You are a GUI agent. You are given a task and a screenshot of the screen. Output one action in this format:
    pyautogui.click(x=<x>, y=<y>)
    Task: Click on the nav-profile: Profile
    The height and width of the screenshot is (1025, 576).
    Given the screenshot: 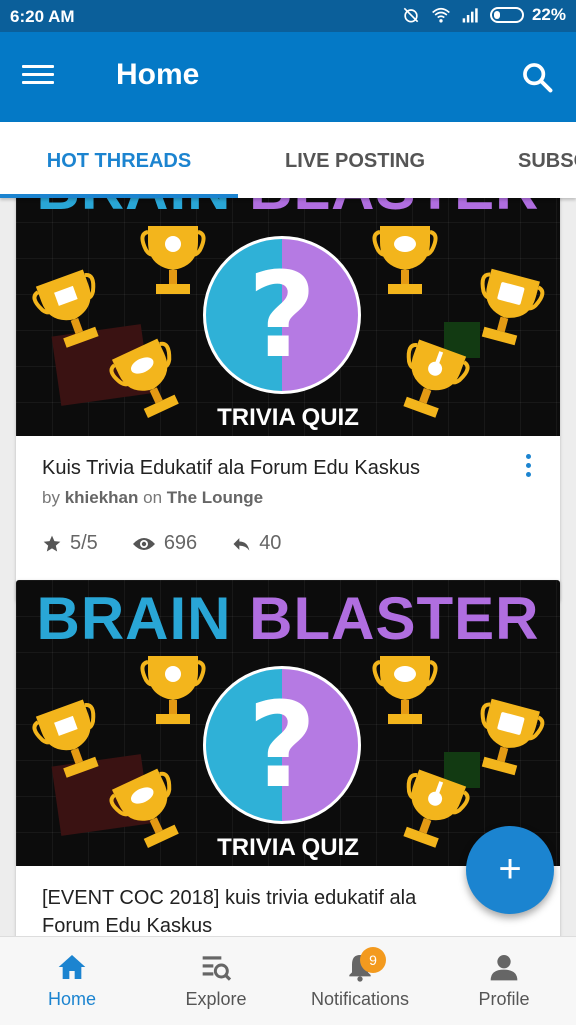 What is the action you would take?
    pyautogui.click(x=504, y=981)
    